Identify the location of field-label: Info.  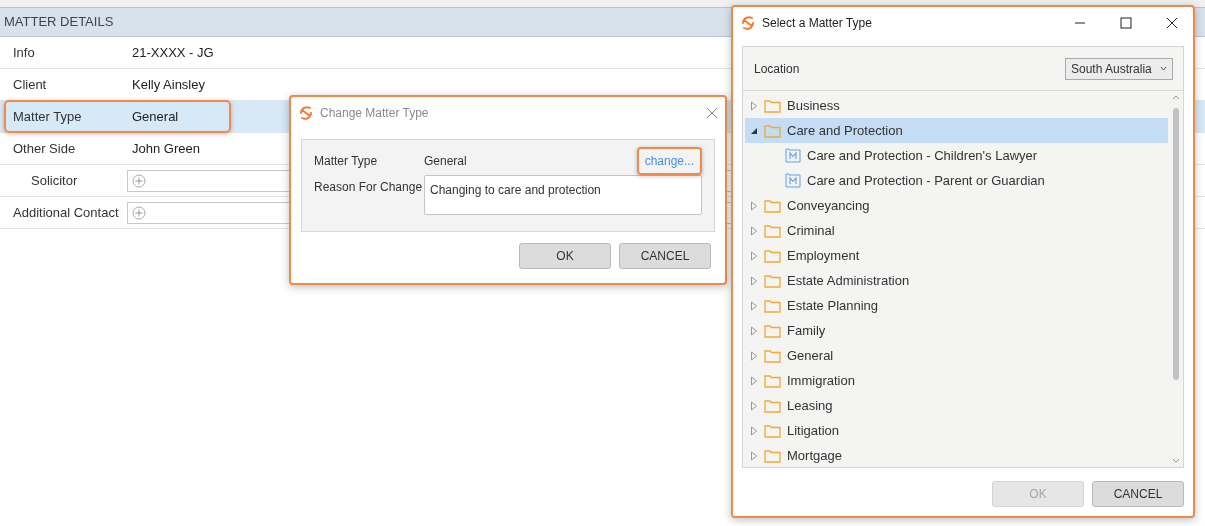
(24, 52).